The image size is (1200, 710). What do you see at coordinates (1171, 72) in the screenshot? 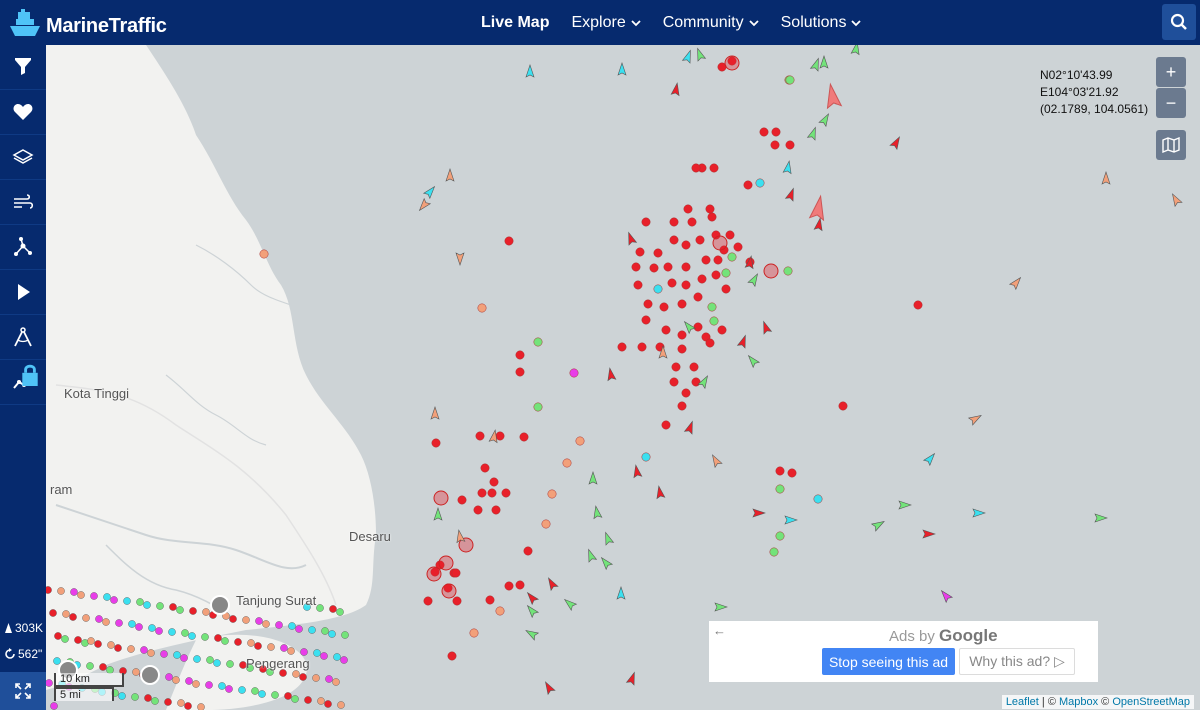
I see `zoom-in-button: +` at bounding box center [1171, 72].